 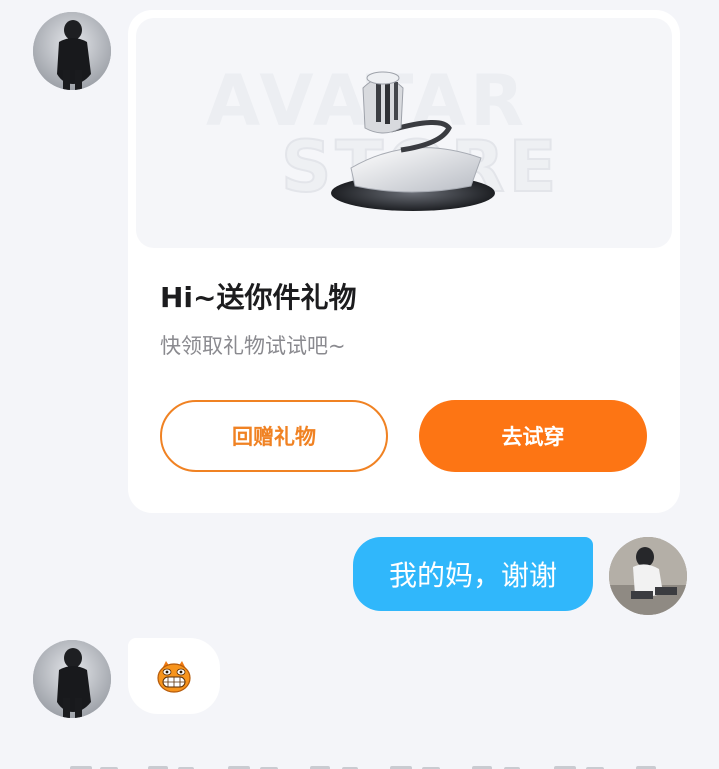 I want to click on cut-off-text-row, so click(x=363, y=767).